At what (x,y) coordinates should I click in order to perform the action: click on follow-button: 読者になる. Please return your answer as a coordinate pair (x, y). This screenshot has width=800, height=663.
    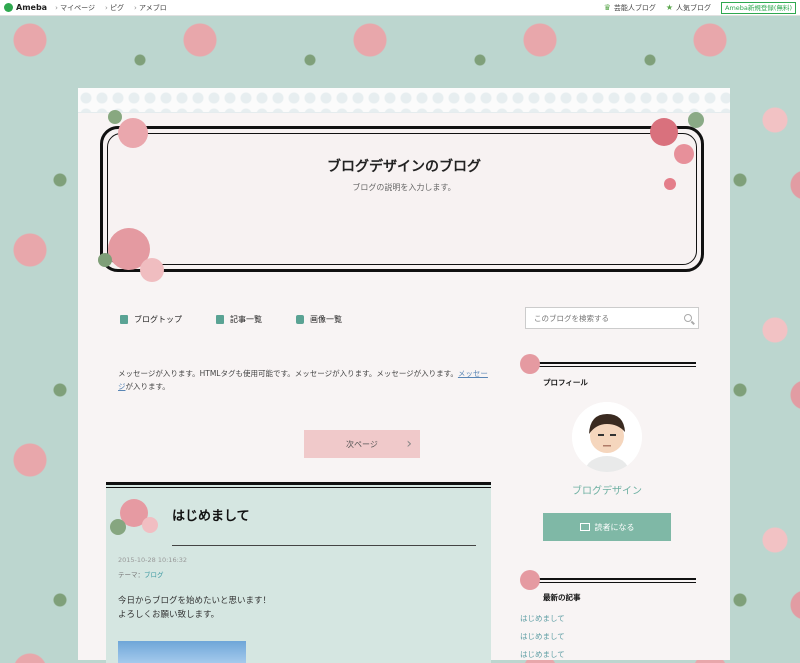
    Looking at the image, I should click on (607, 527).